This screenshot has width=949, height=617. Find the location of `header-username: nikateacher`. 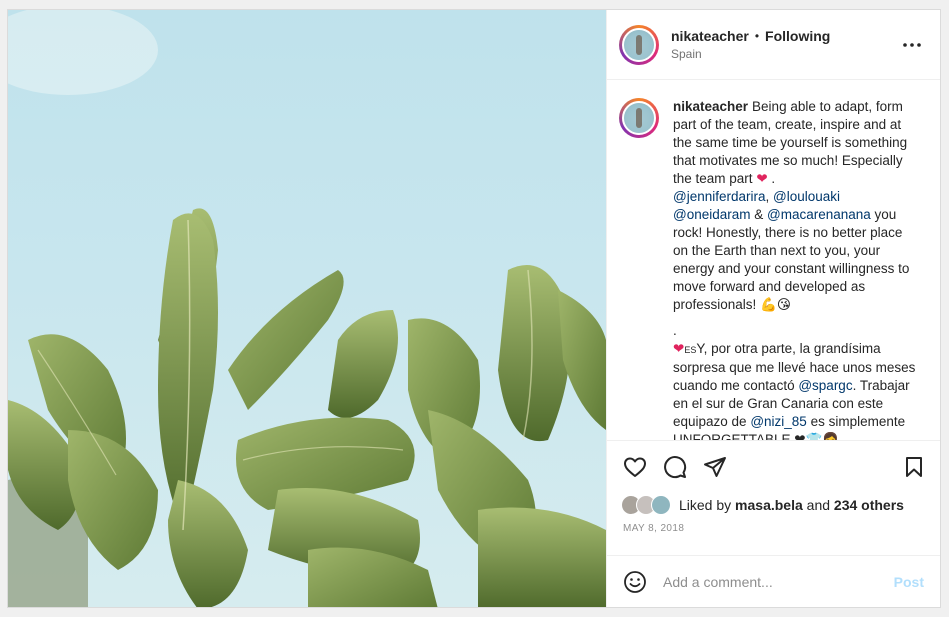

header-username: nikateacher is located at coordinates (710, 36).